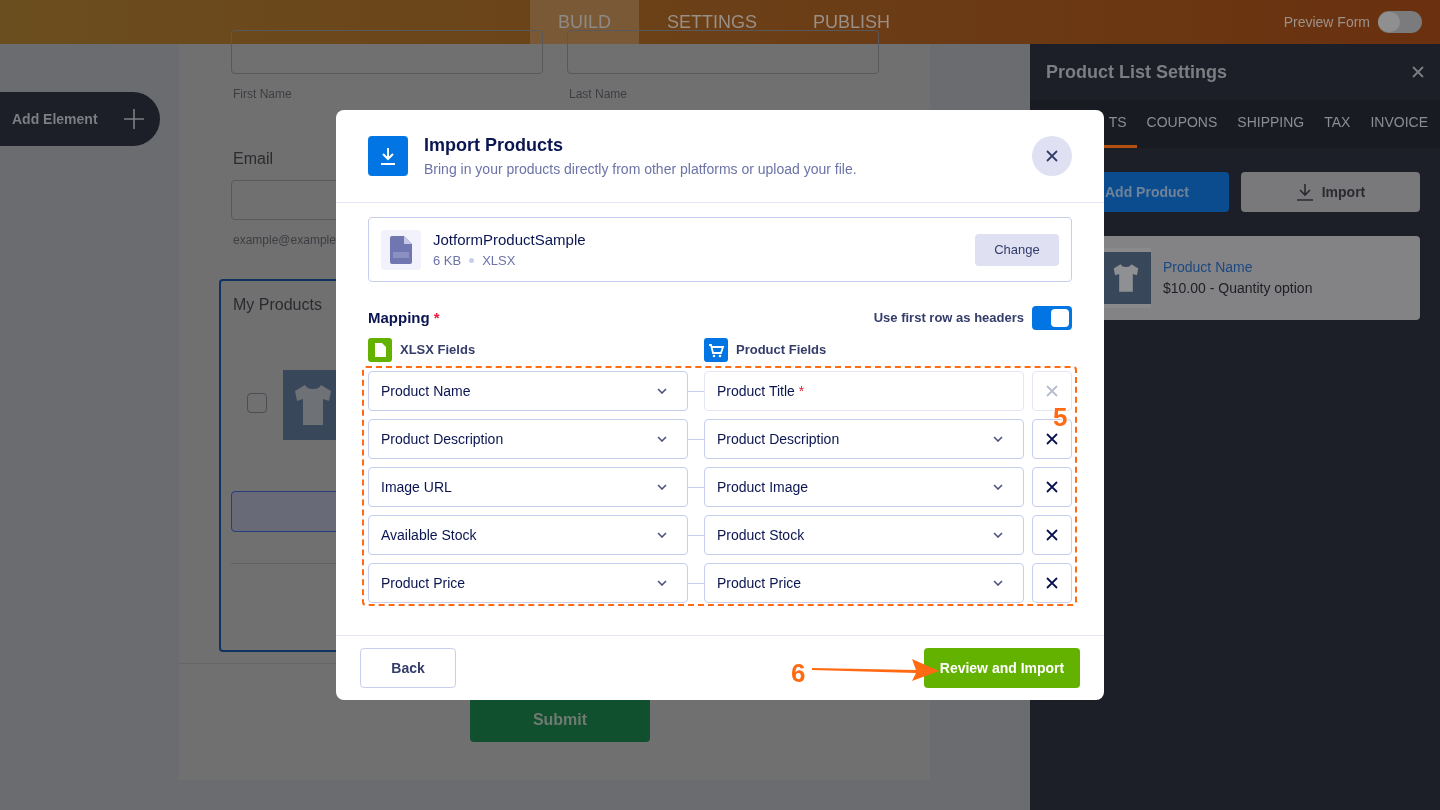  What do you see at coordinates (1060, 417) in the screenshot?
I see `step-number: 5` at bounding box center [1060, 417].